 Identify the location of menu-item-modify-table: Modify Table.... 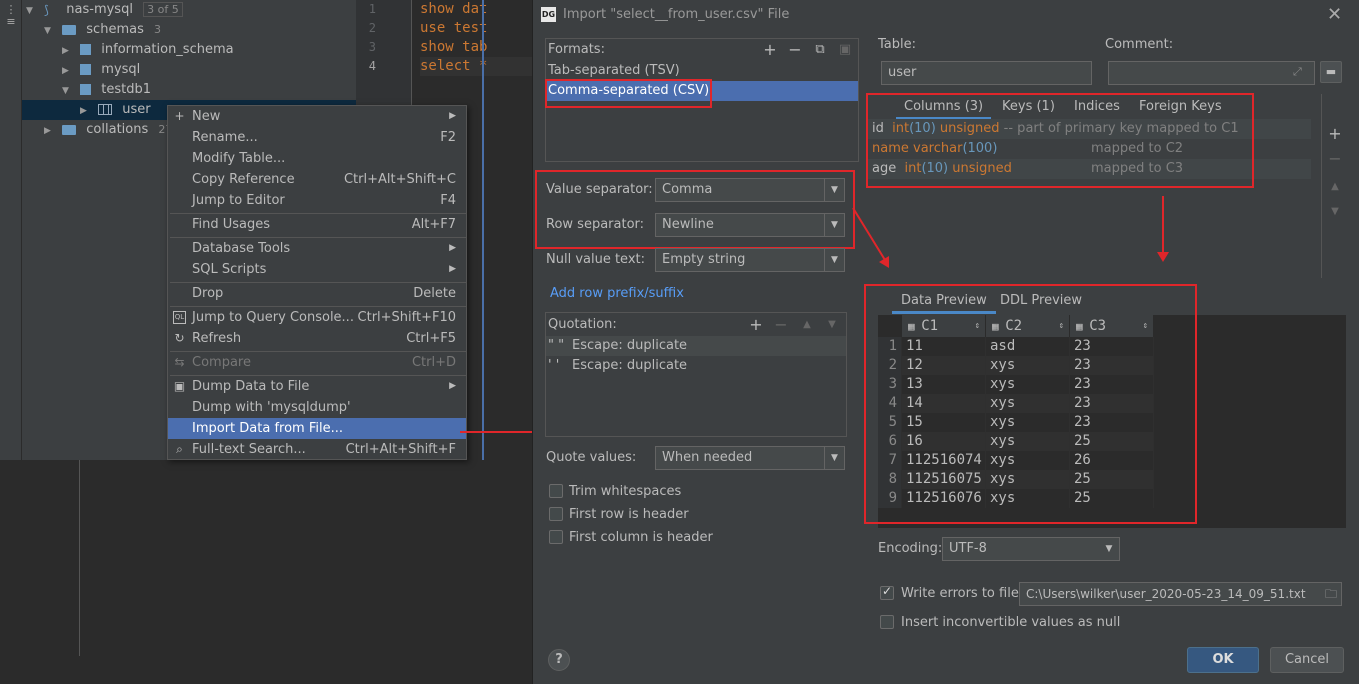
(317, 158).